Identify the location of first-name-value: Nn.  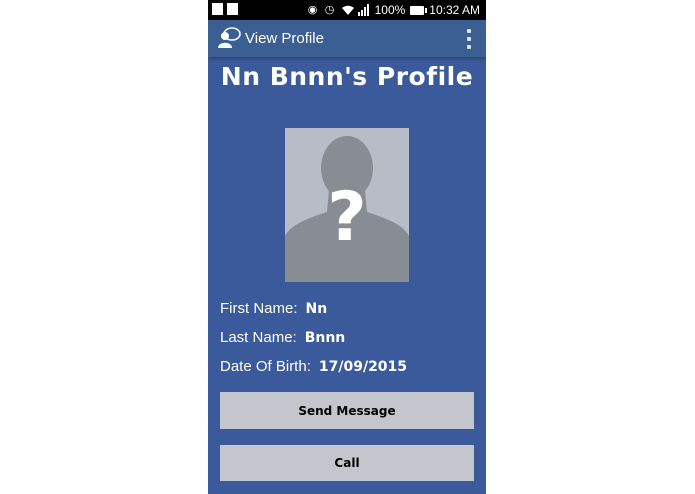
(316, 309).